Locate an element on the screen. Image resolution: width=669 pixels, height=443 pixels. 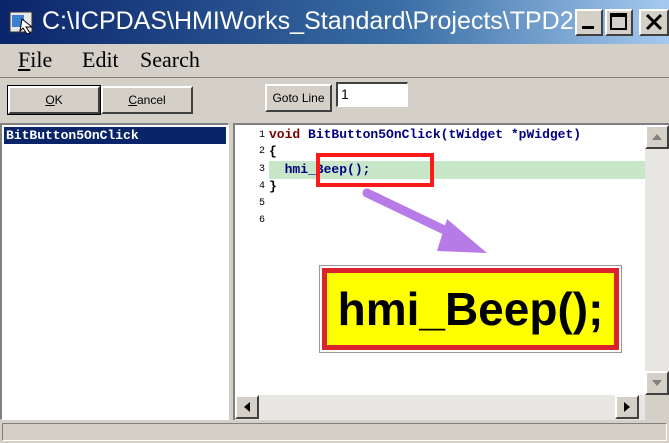
close-icon is located at coordinates (654, 22).